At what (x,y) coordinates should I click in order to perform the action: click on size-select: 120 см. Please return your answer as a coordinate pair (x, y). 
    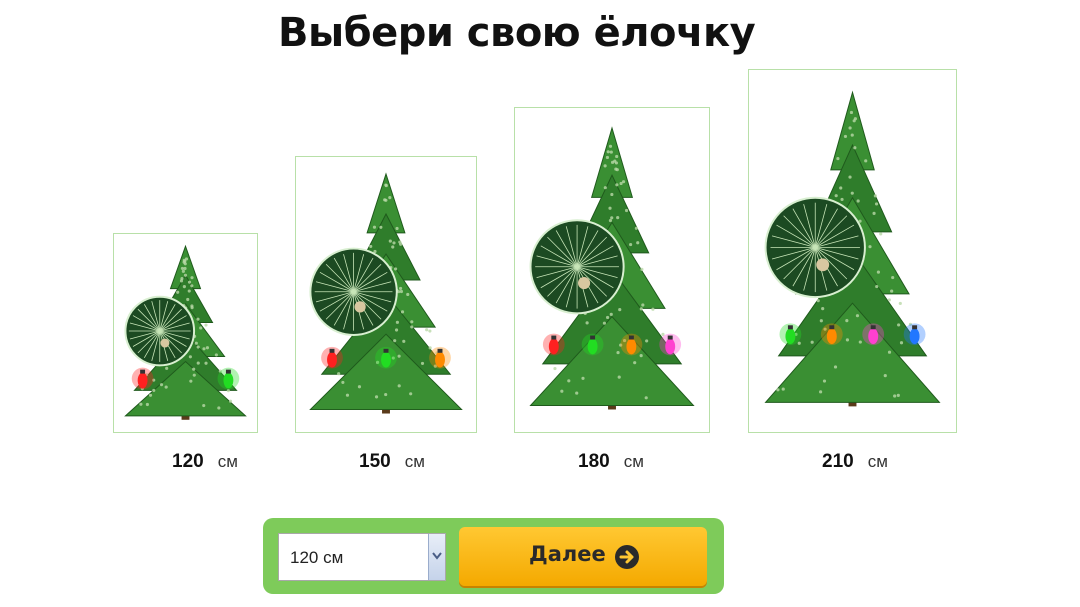
    Looking at the image, I should click on (362, 557).